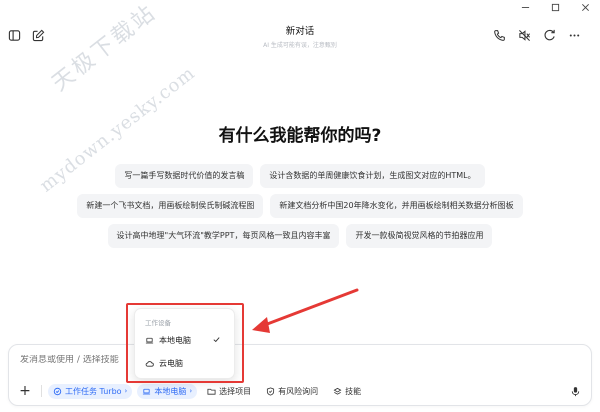  Describe the element at coordinates (337, 391) in the screenshot. I see `layers-icon` at that location.